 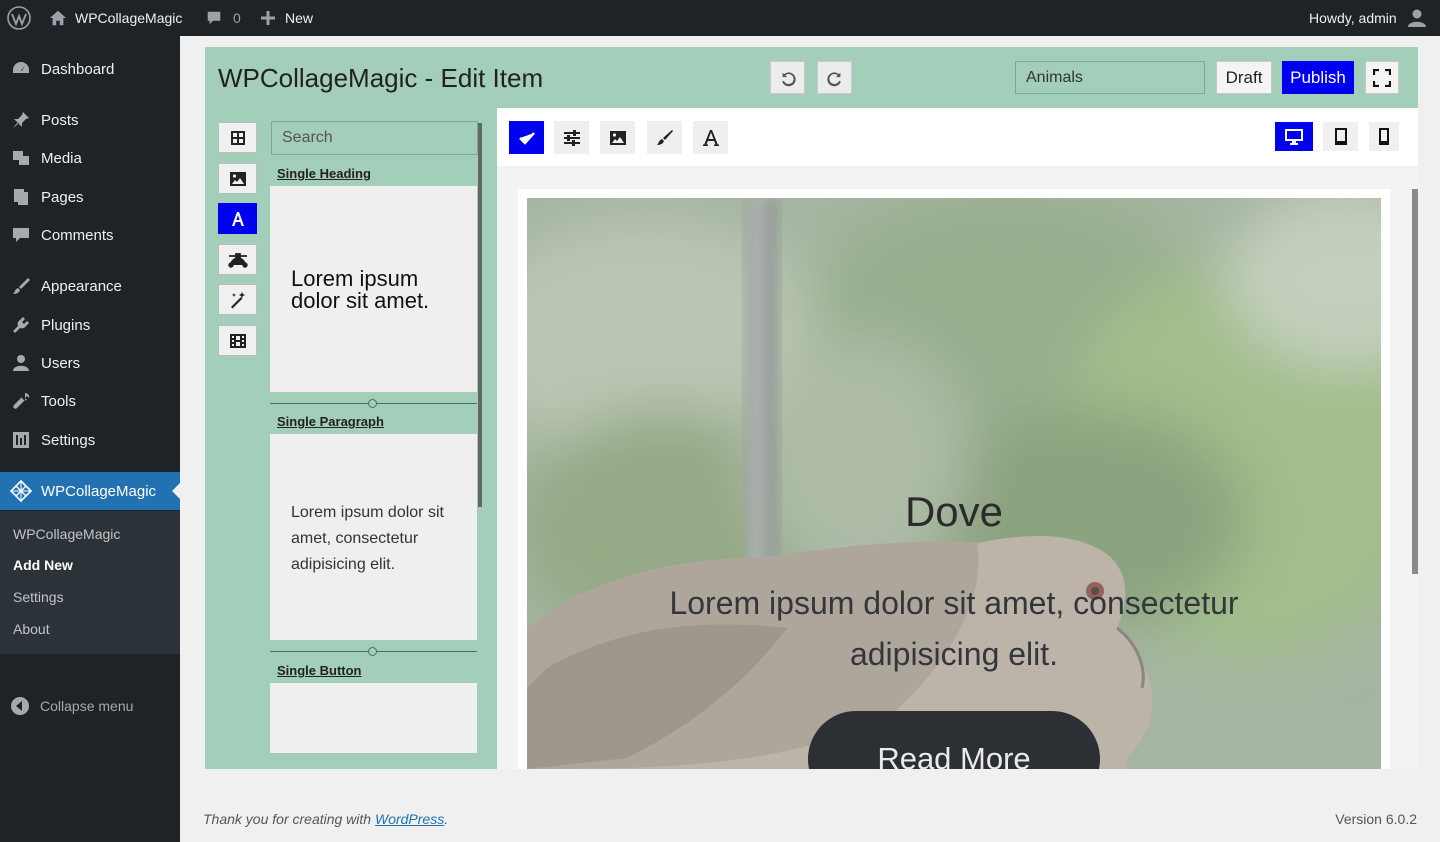 What do you see at coordinates (954, 512) in the screenshot?
I see `hero-heading: Dove` at bounding box center [954, 512].